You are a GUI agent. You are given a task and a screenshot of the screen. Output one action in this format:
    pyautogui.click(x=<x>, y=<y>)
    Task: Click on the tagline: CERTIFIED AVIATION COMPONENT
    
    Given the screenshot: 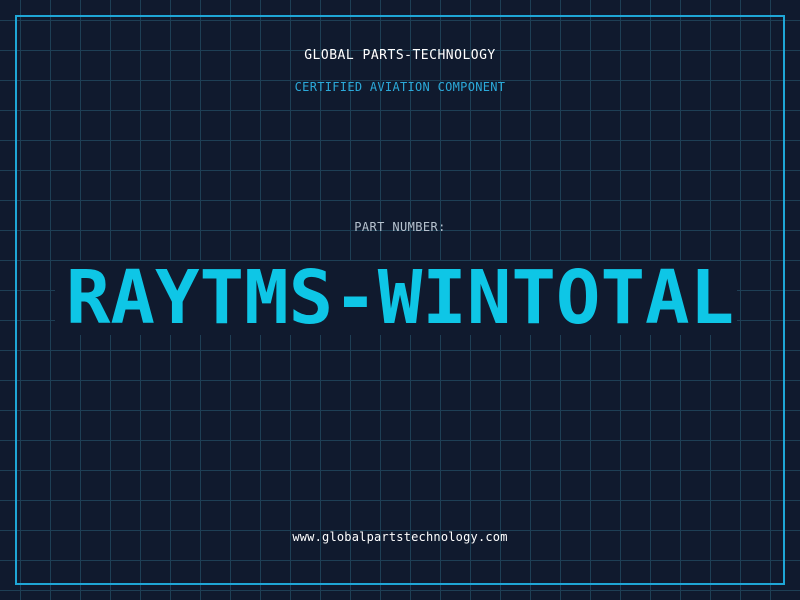 What is the action you would take?
    pyautogui.click(x=400, y=87)
    